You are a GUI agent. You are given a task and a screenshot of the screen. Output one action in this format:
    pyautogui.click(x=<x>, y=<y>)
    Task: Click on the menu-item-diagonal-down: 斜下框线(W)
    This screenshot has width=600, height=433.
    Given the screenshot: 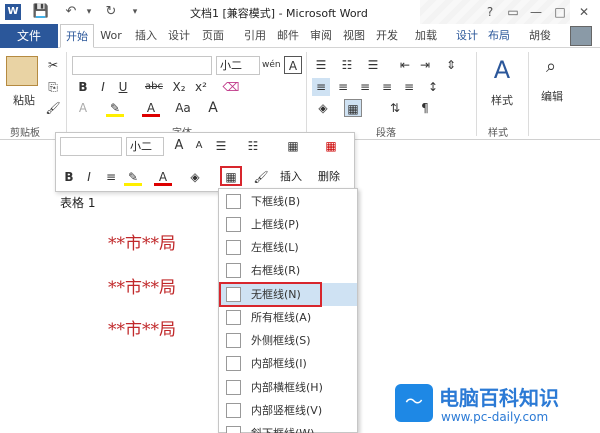 What is the action you would take?
    pyautogui.click(x=288, y=427)
    